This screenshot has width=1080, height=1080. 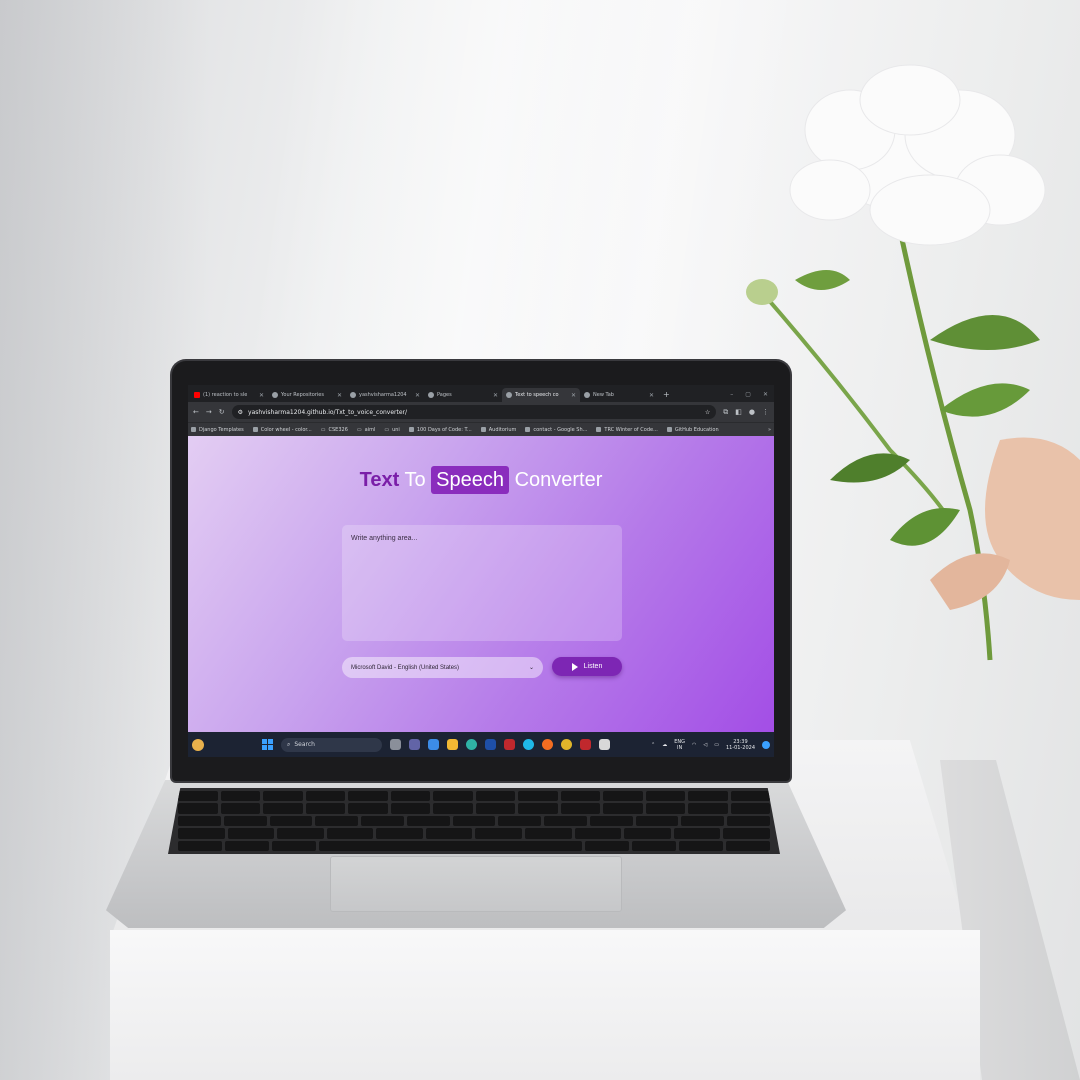 What do you see at coordinates (666, 395) in the screenshot?
I see `new-tab-button: +` at bounding box center [666, 395].